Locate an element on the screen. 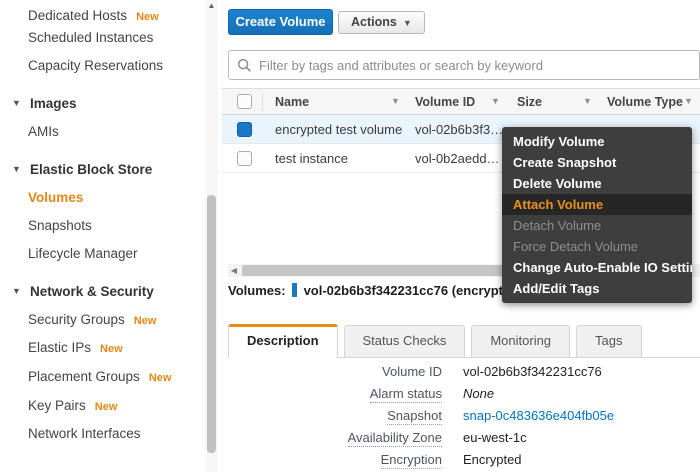  column-divider is located at coordinates (262, 102).